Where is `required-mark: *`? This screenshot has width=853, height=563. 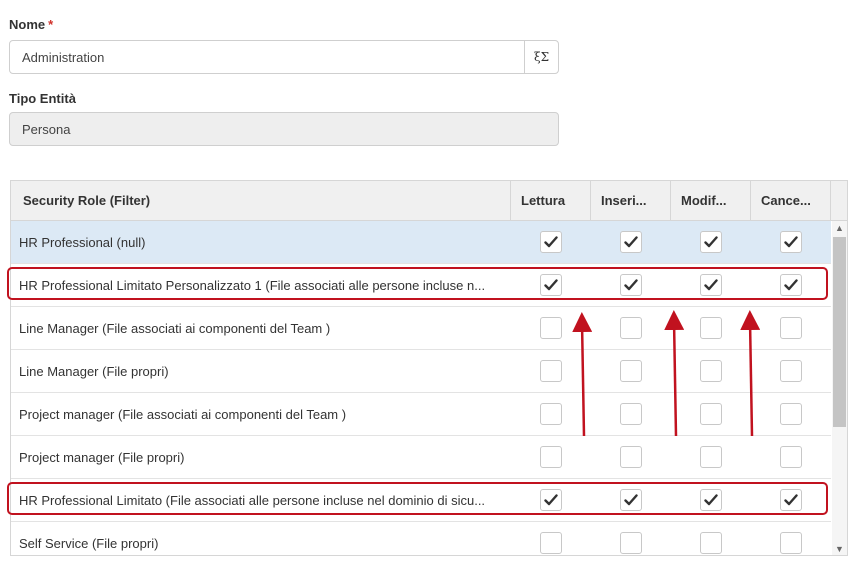
required-mark: * is located at coordinates (51, 24).